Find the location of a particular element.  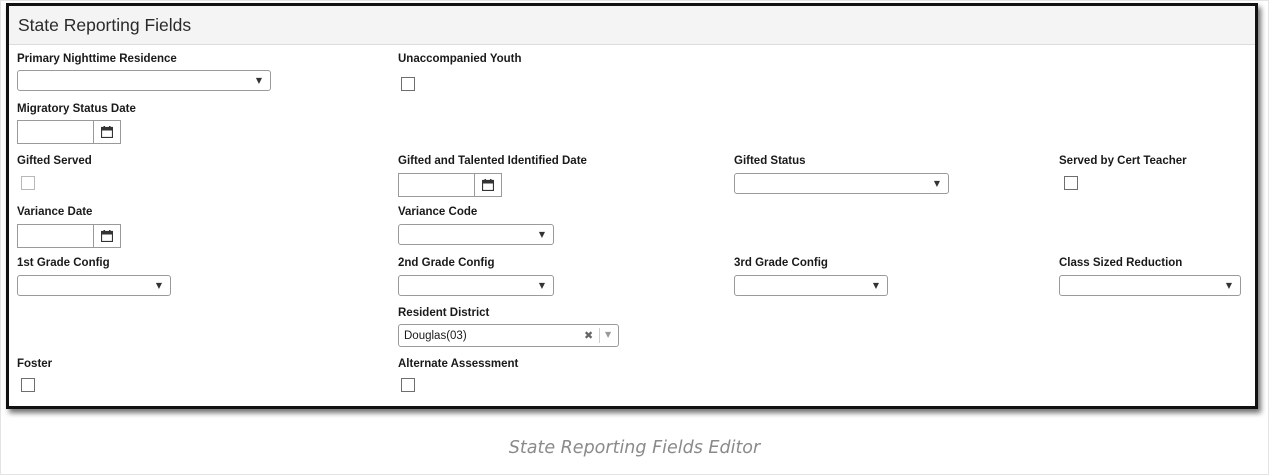

resident-district-label: Resident District is located at coordinates (444, 313).